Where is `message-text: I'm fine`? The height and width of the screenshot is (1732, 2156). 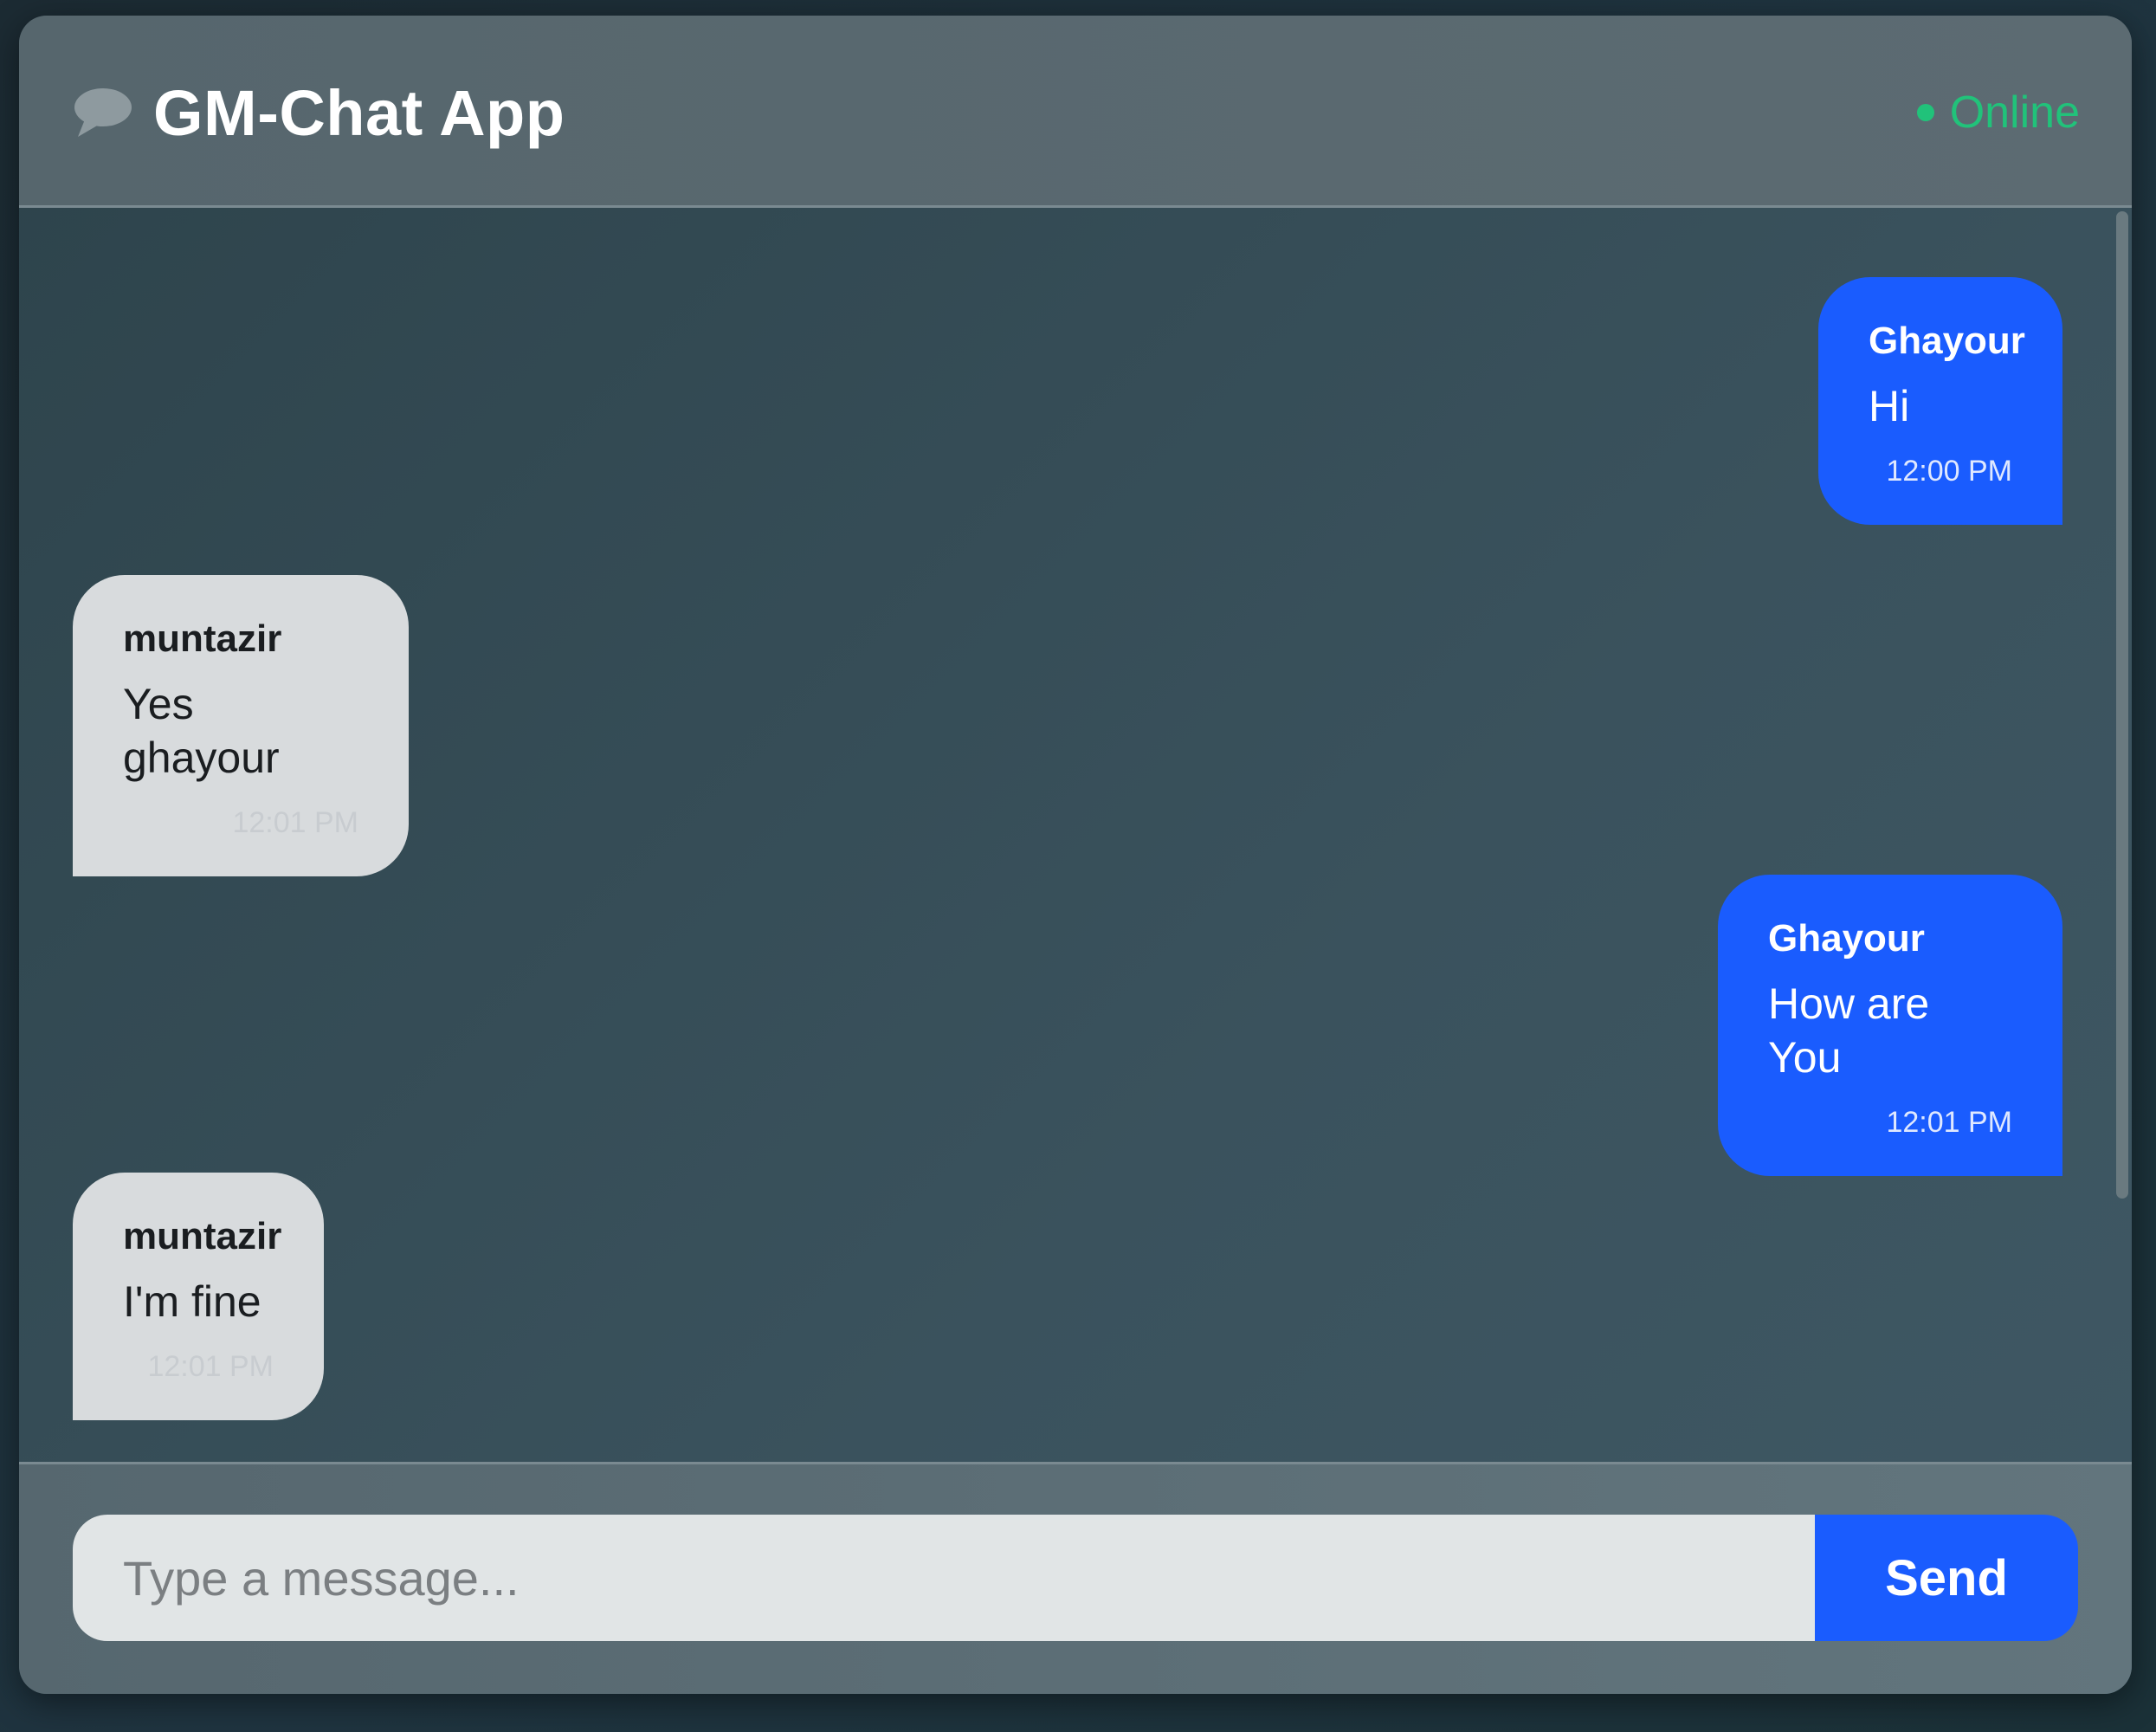 message-text: I'm fine is located at coordinates (192, 1301).